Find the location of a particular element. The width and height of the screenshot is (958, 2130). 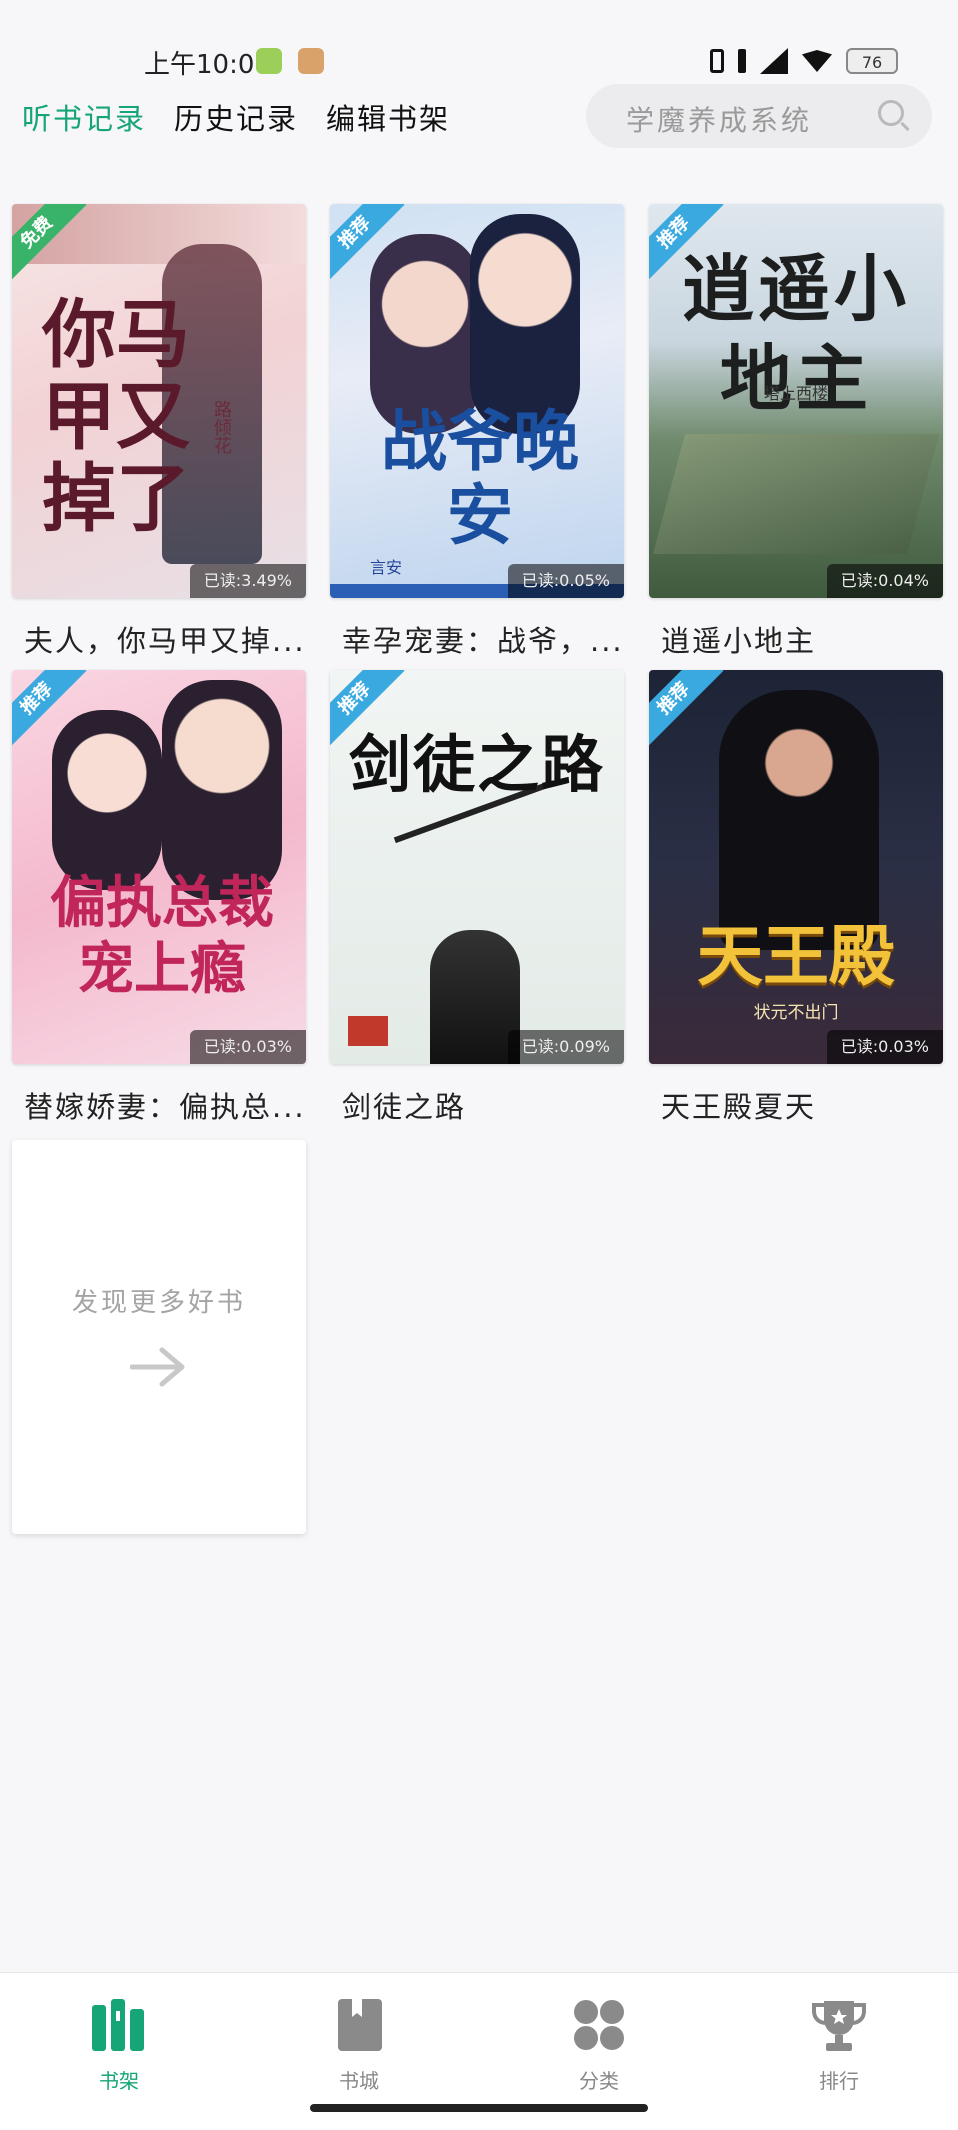

nav-ranking: 排行 is located at coordinates (839, 2045).